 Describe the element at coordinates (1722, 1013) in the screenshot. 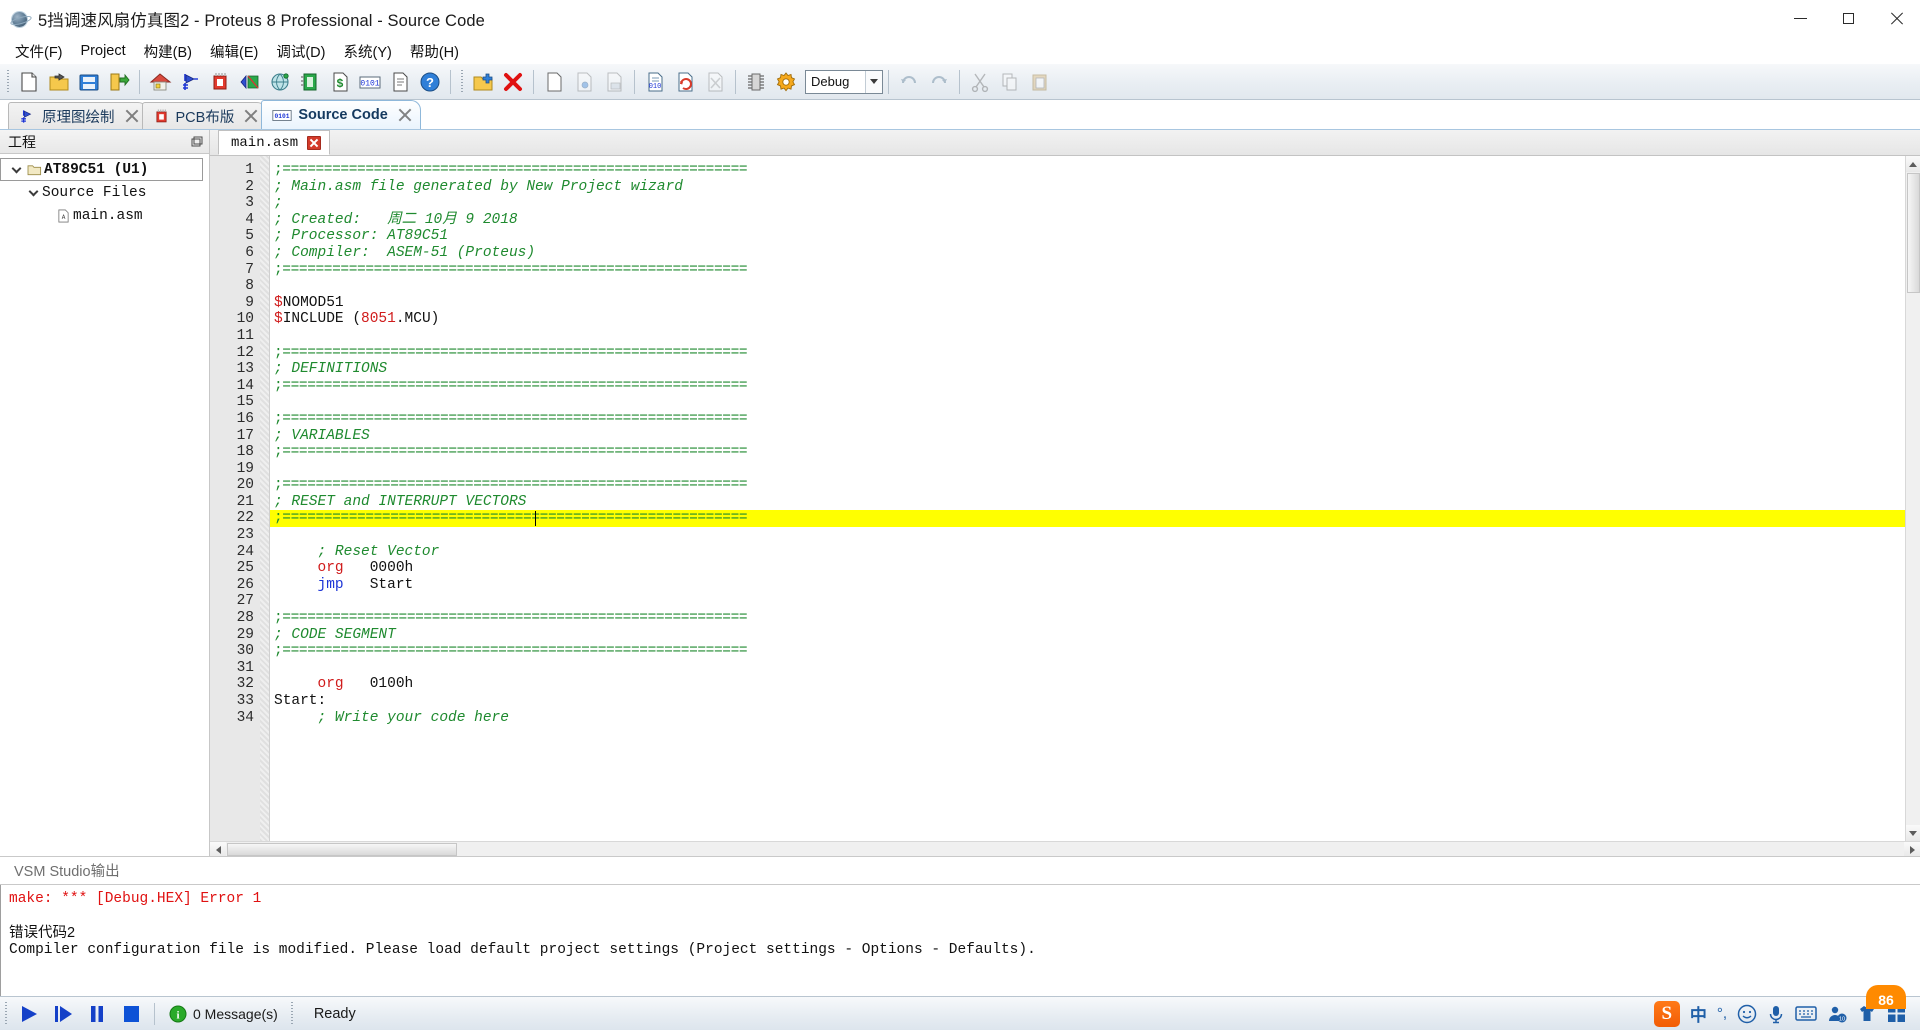

I see `punctuation-icon: °,` at that location.